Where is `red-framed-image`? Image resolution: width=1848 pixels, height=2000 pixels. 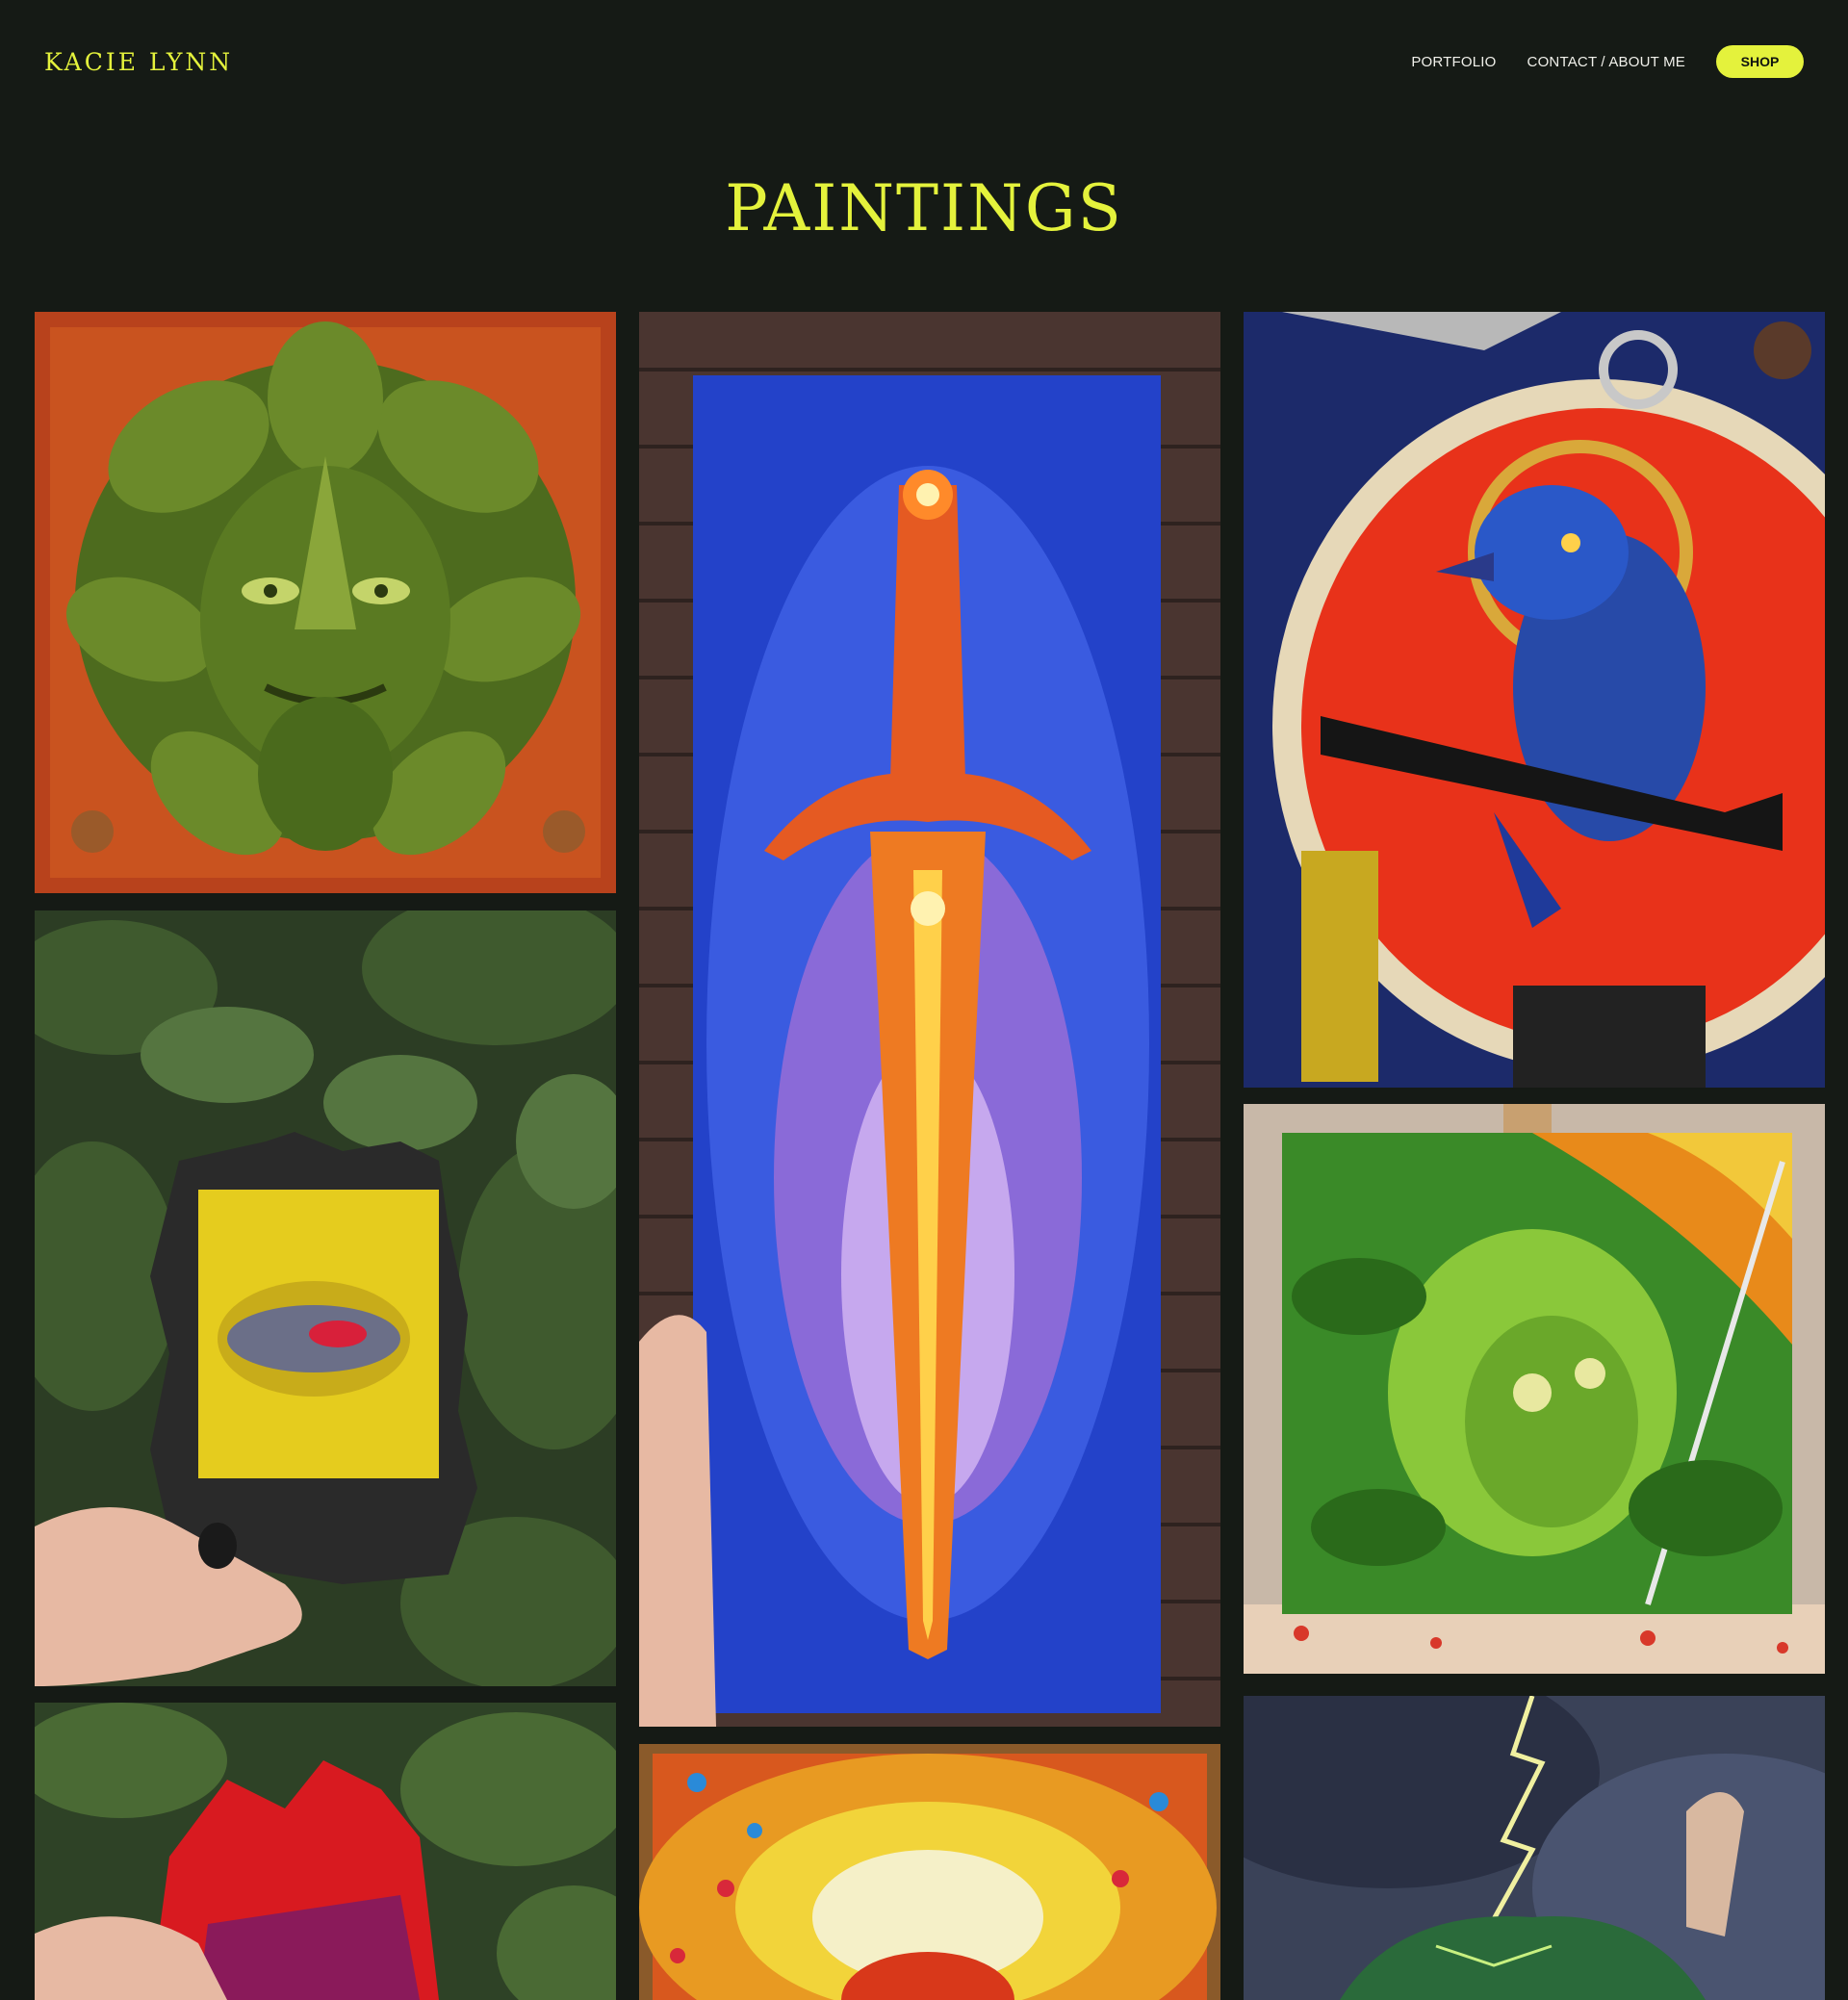 red-framed-image is located at coordinates (325, 1851).